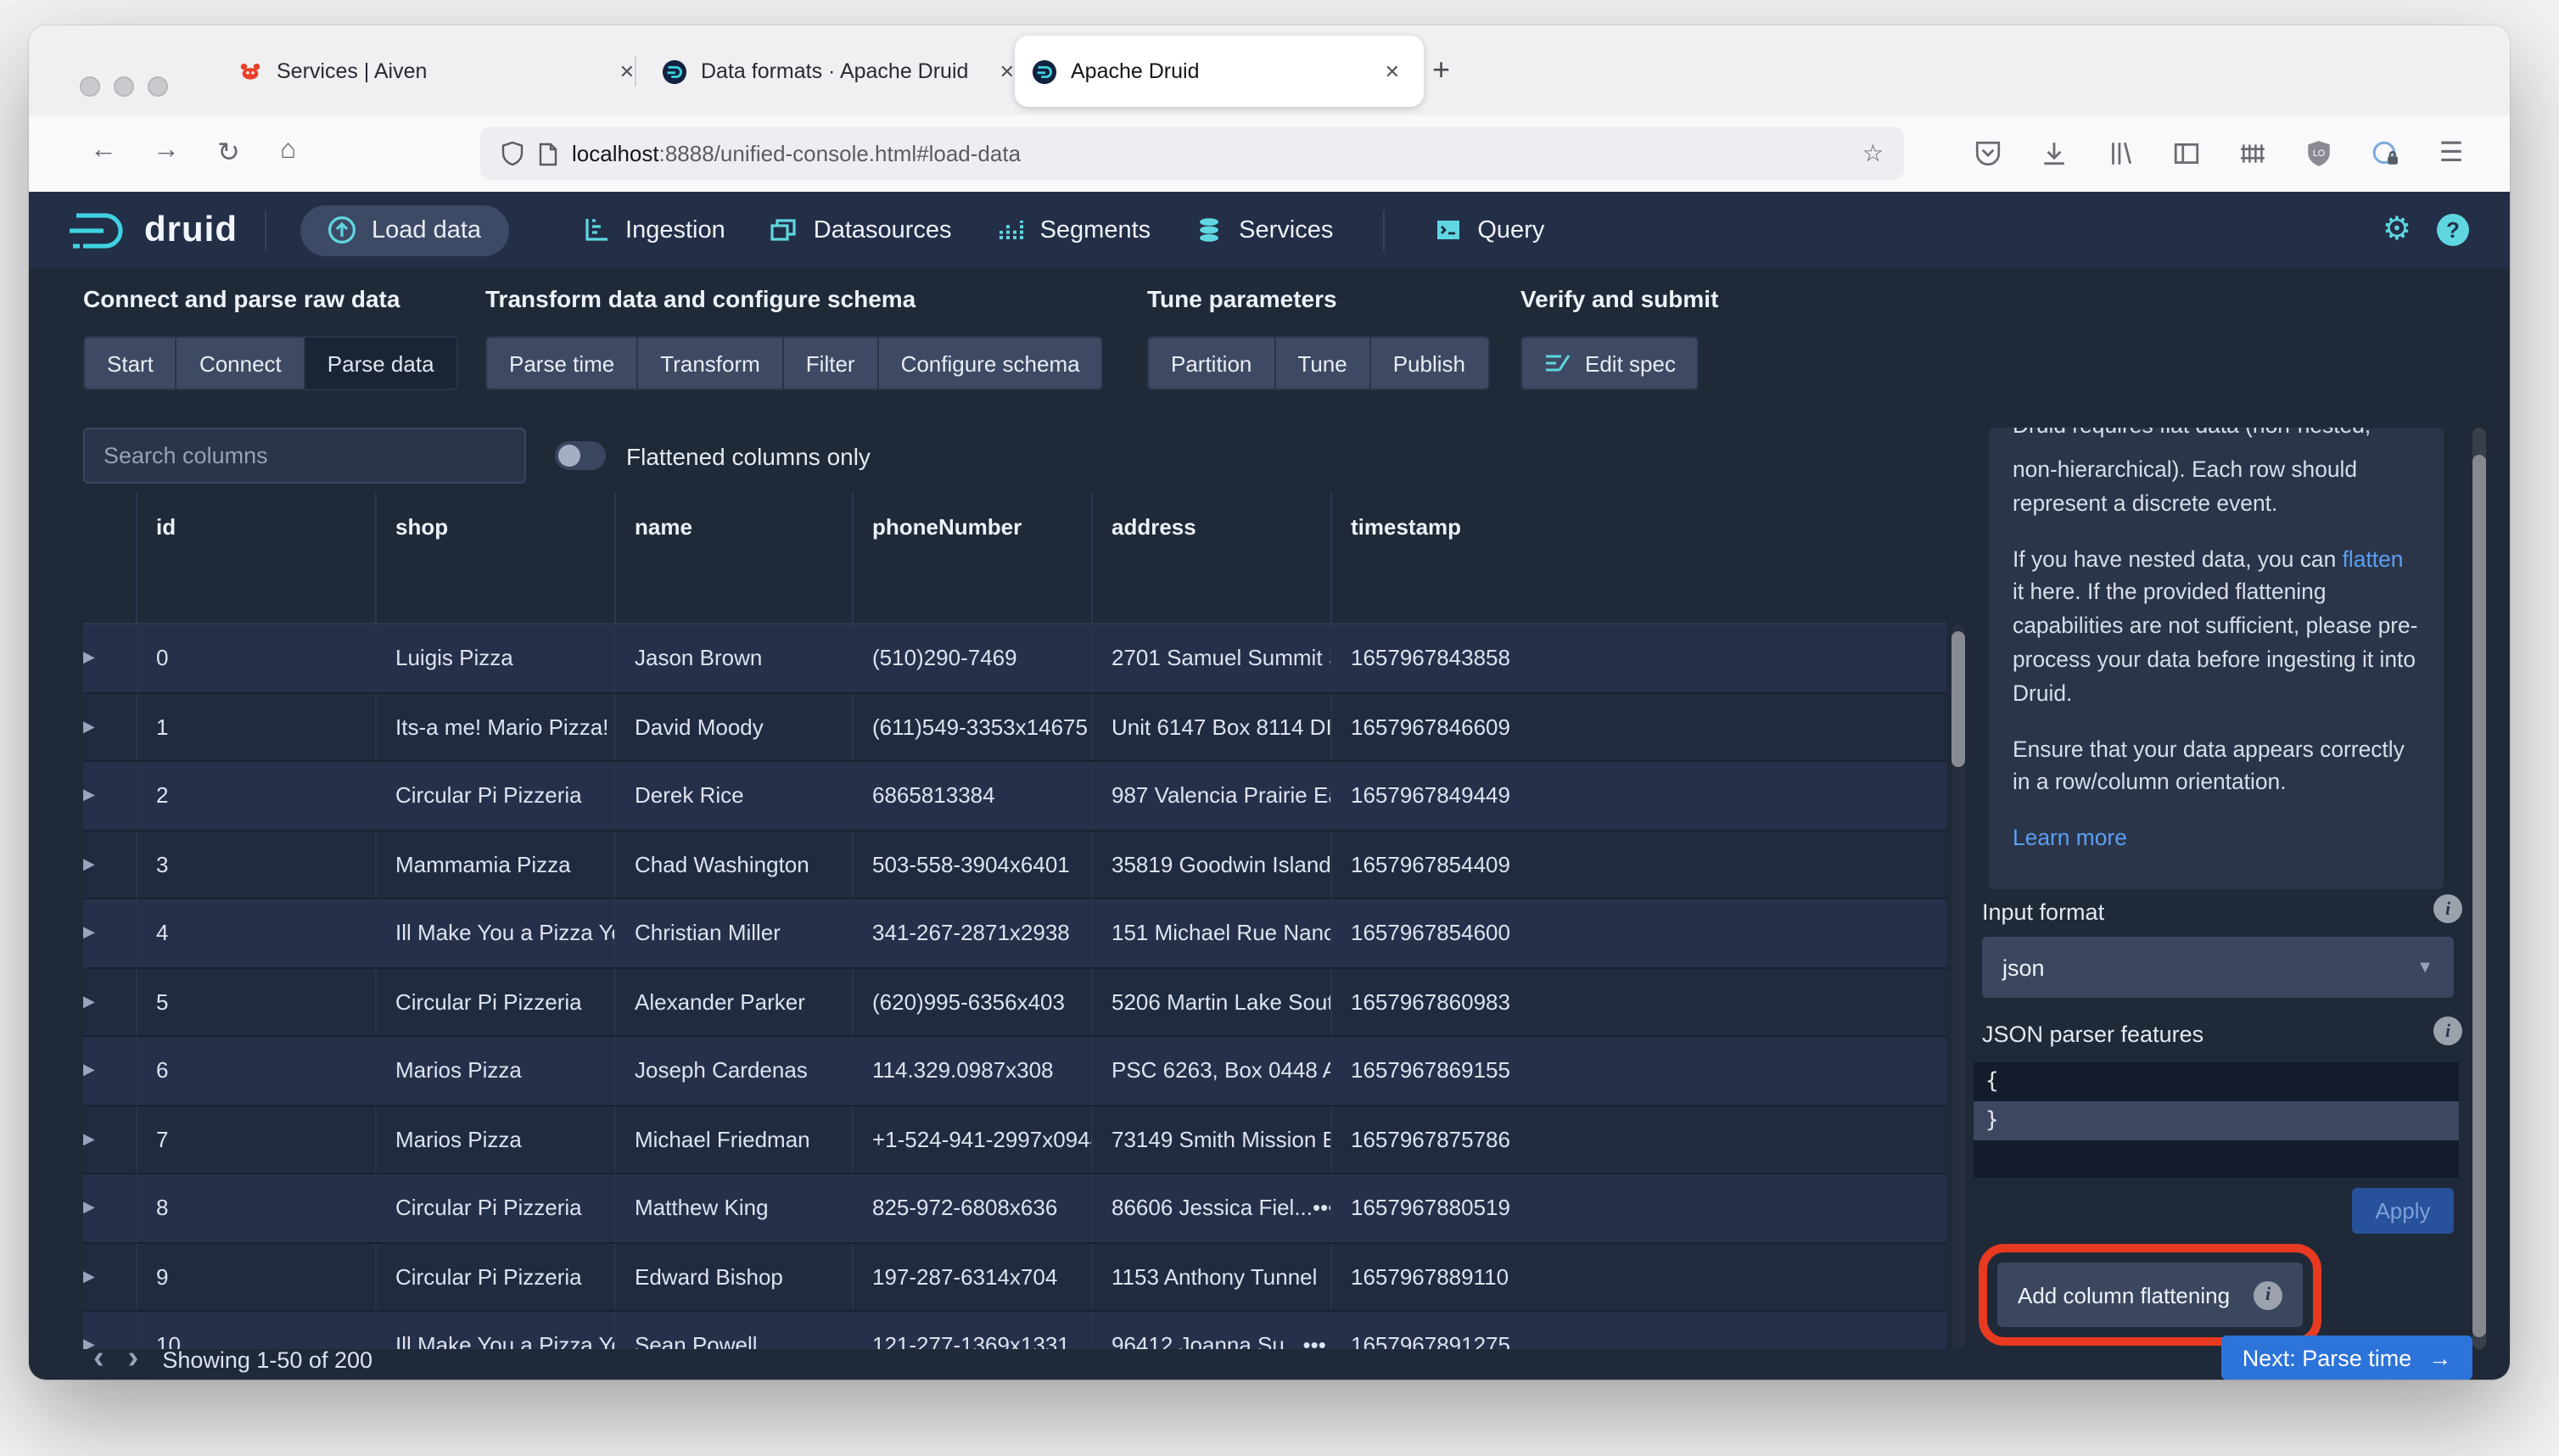 This screenshot has height=1456, width=2559. I want to click on pocket-icon, so click(1988, 152).